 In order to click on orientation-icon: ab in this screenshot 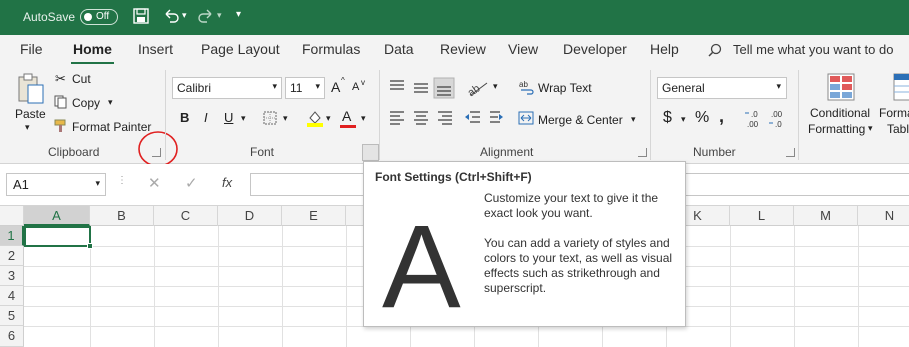, I will do `click(480, 87)`.